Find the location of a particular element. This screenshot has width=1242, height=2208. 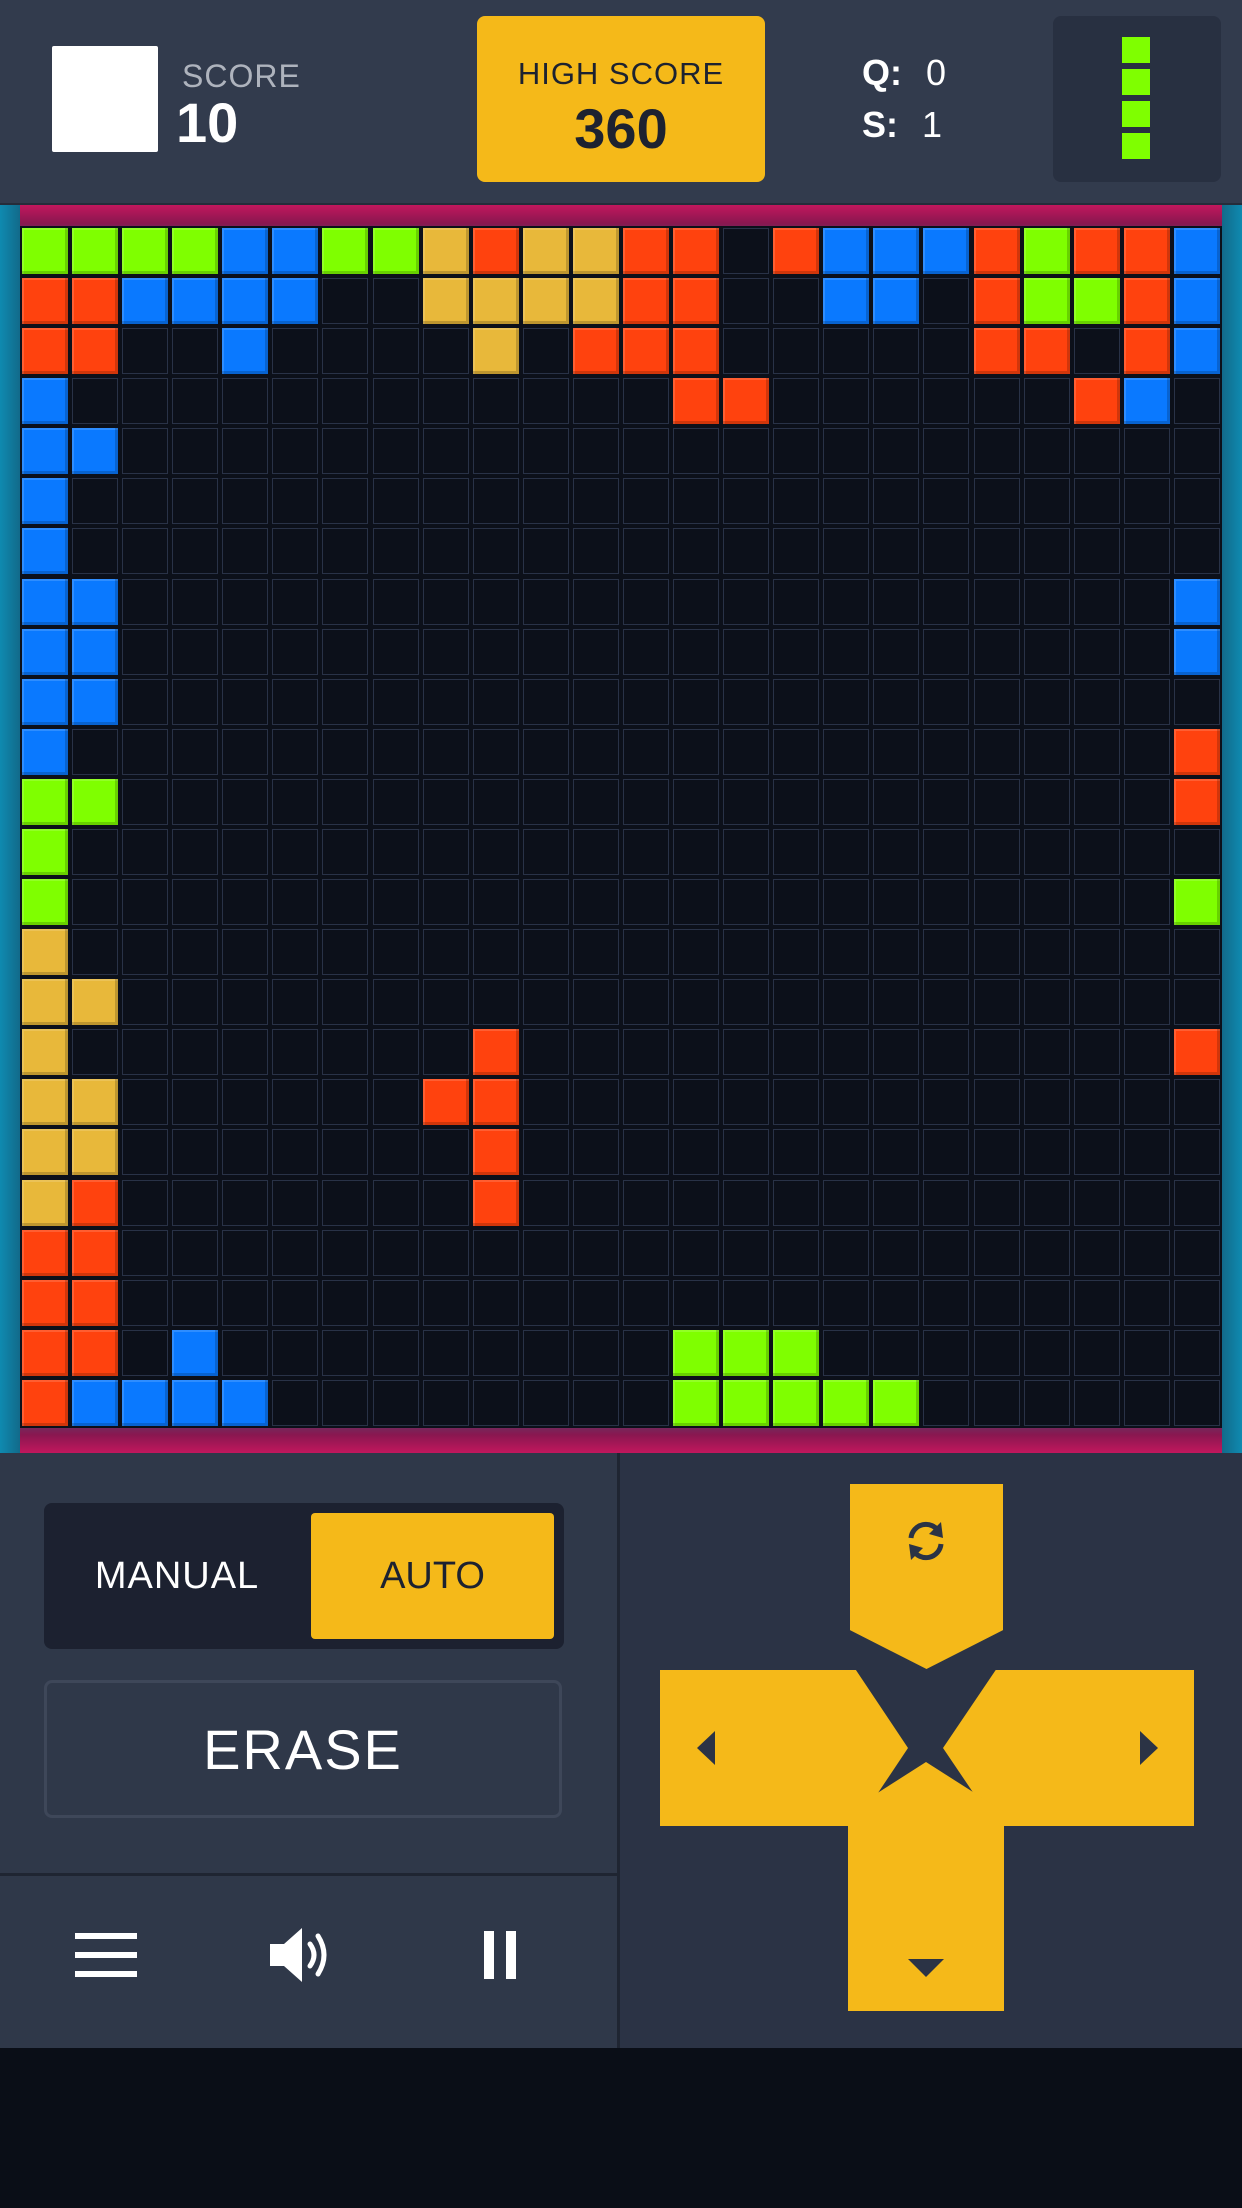

auto-mode-button: AUTO is located at coordinates (432, 1576).